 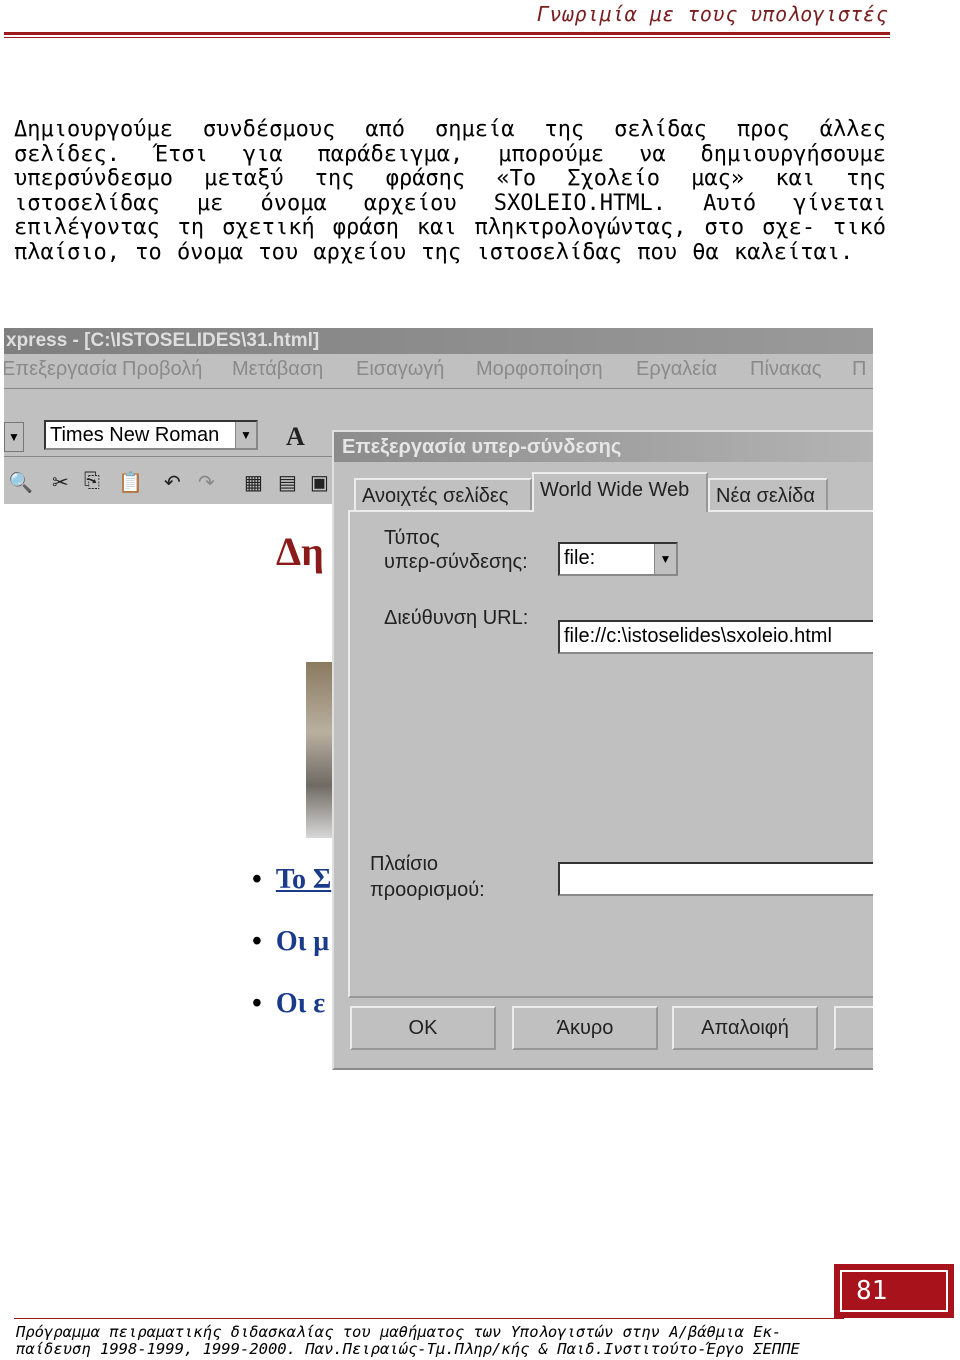 I want to click on clear-button: Απαλοιφή, so click(x=745, y=1028).